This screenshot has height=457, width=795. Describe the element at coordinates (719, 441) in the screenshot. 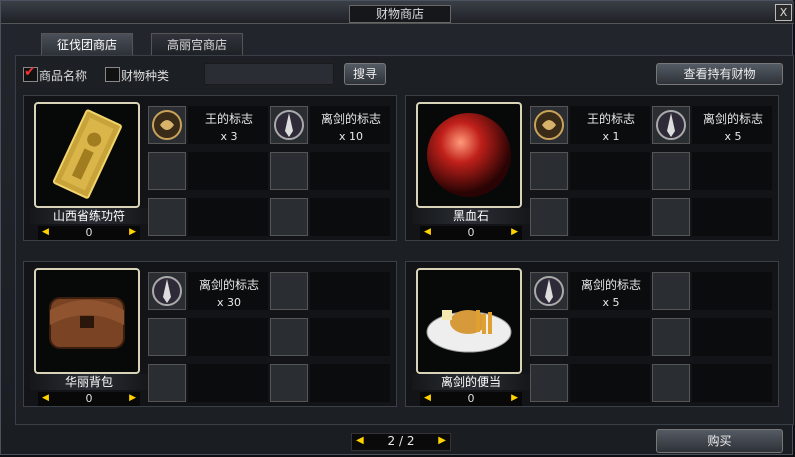

I see `buy-button: 购买` at that location.